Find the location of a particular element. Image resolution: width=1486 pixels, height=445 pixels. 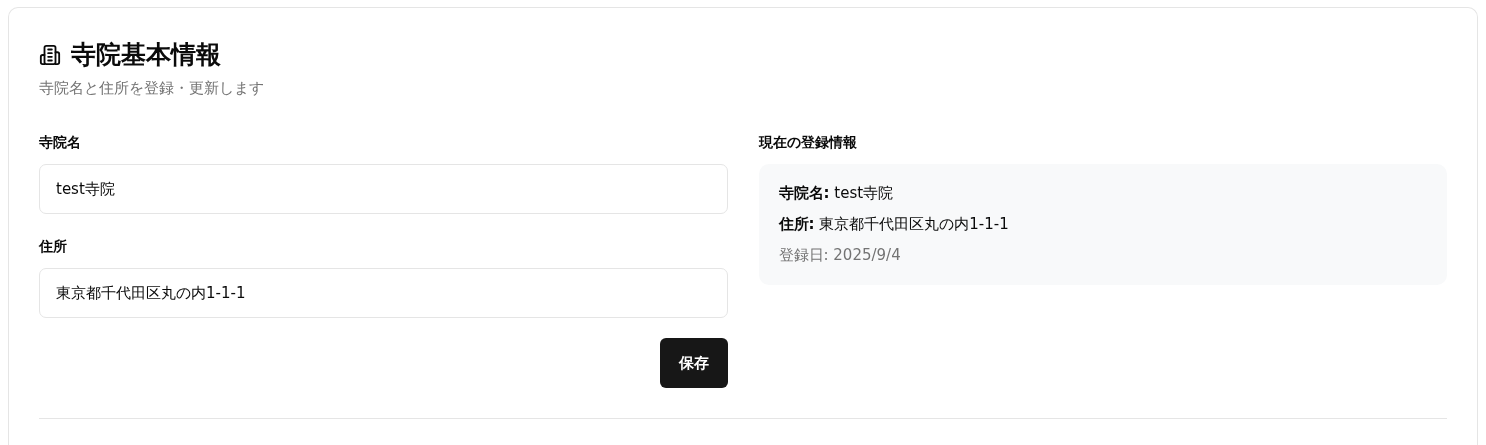

building-icon is located at coordinates (50, 54).